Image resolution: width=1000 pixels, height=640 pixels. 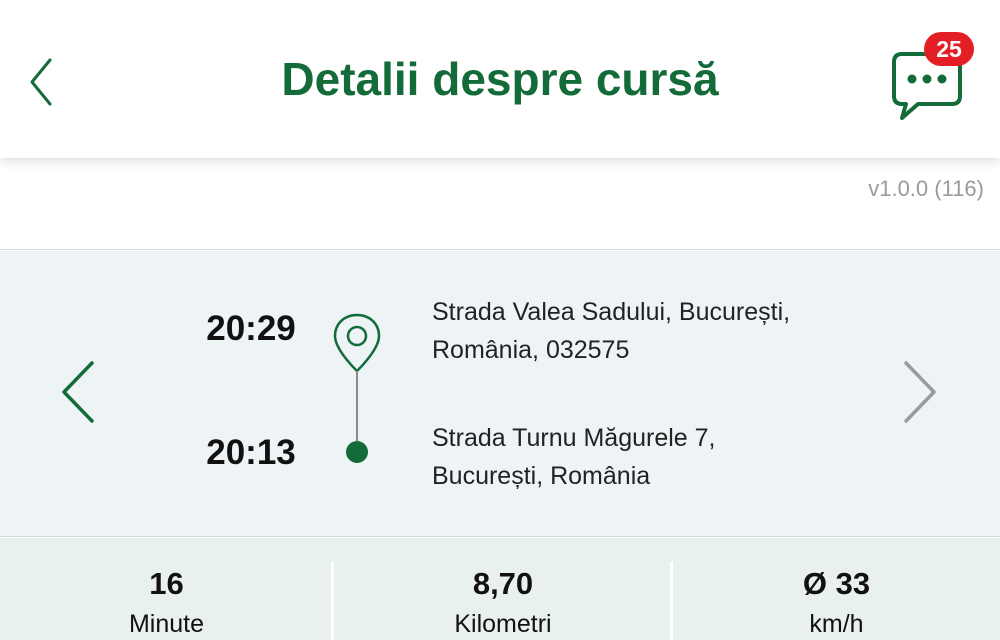 I want to click on stat-label: Kilometri, so click(x=503, y=624).